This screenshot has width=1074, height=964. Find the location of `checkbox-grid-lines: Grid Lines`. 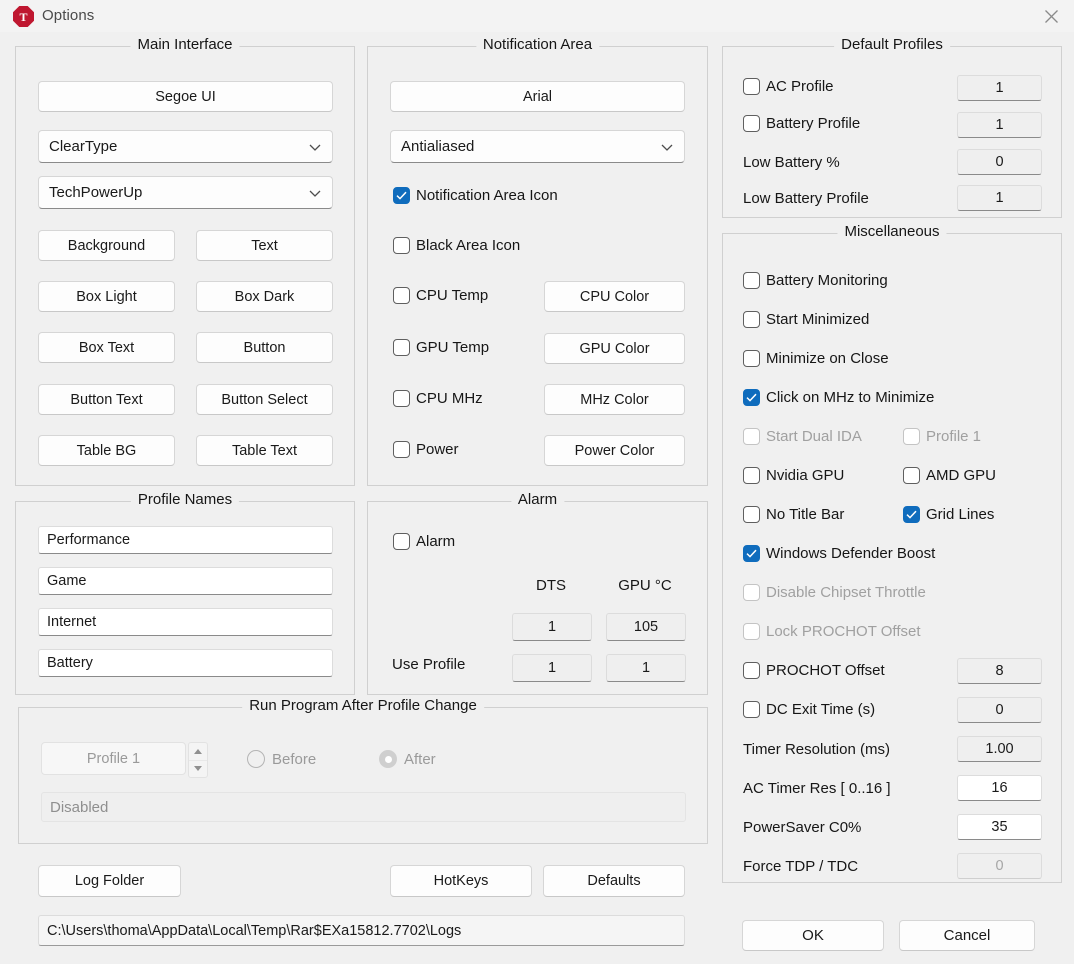

checkbox-grid-lines: Grid Lines is located at coordinates (948, 514).